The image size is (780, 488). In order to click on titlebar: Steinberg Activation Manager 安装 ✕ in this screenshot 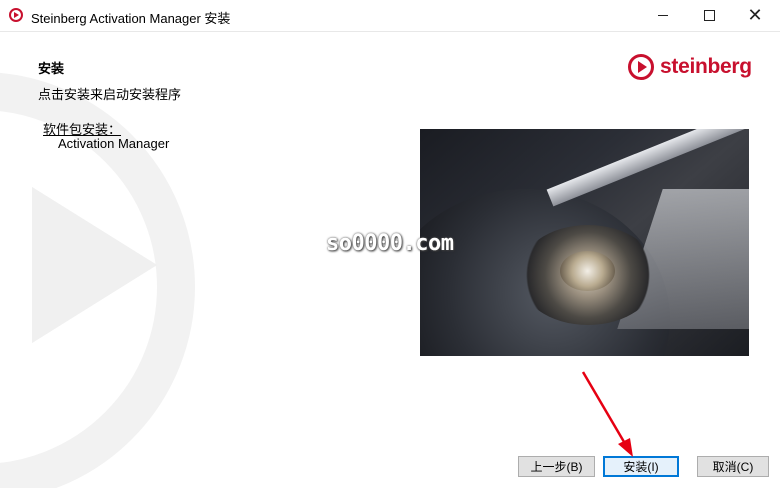, I will do `click(390, 16)`.